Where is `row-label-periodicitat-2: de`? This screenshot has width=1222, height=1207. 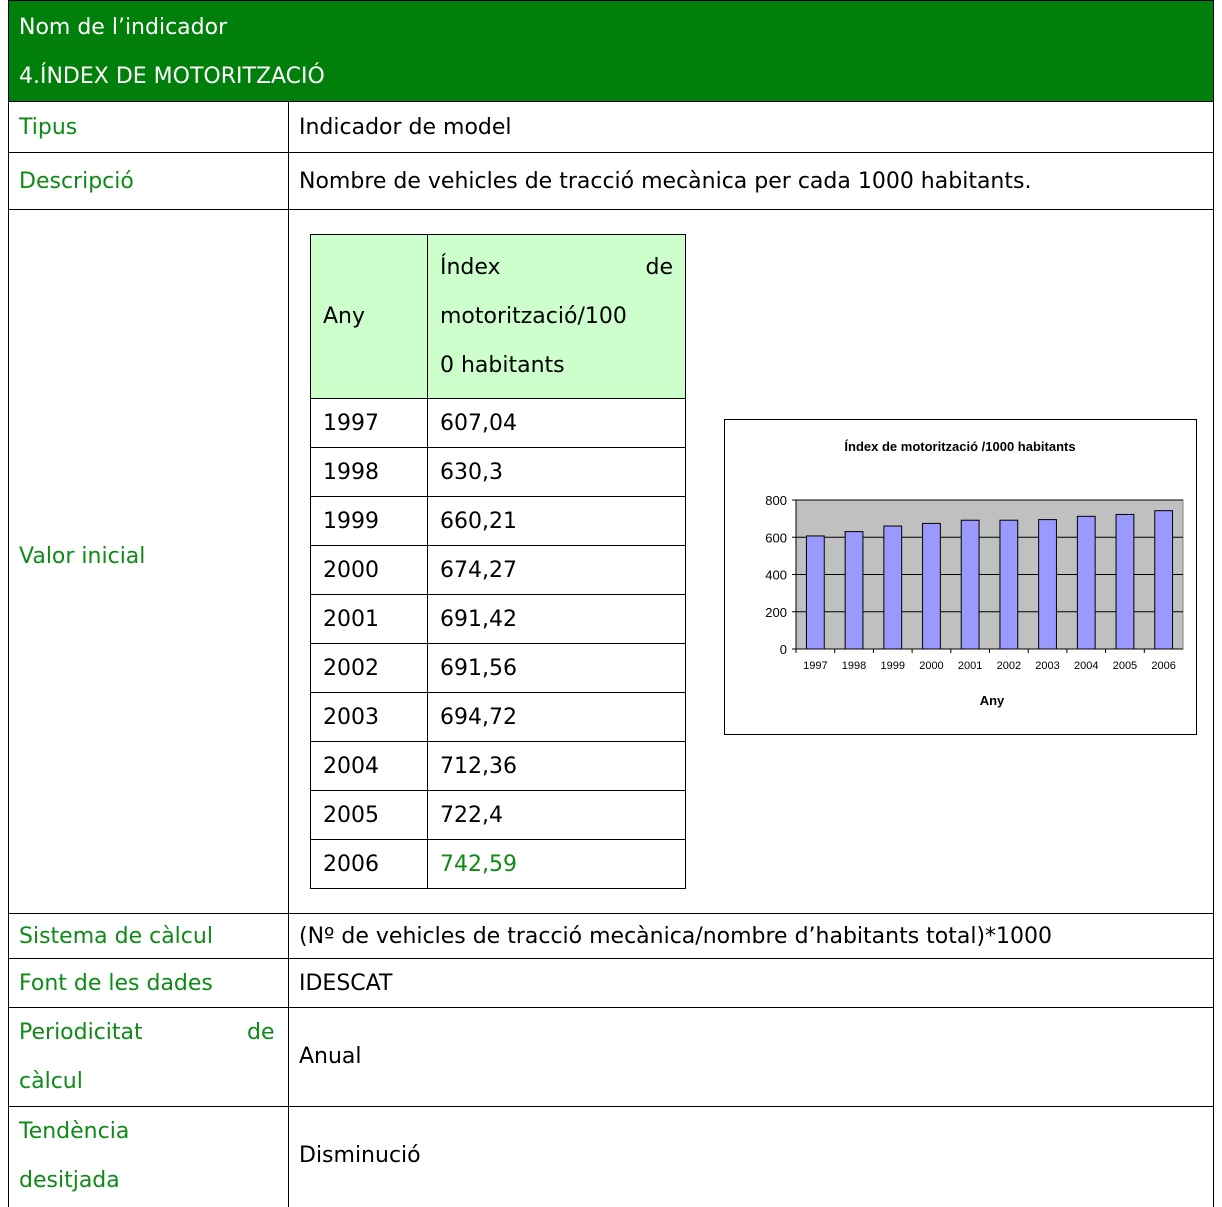
row-label-periodicitat-2: de is located at coordinates (261, 1032).